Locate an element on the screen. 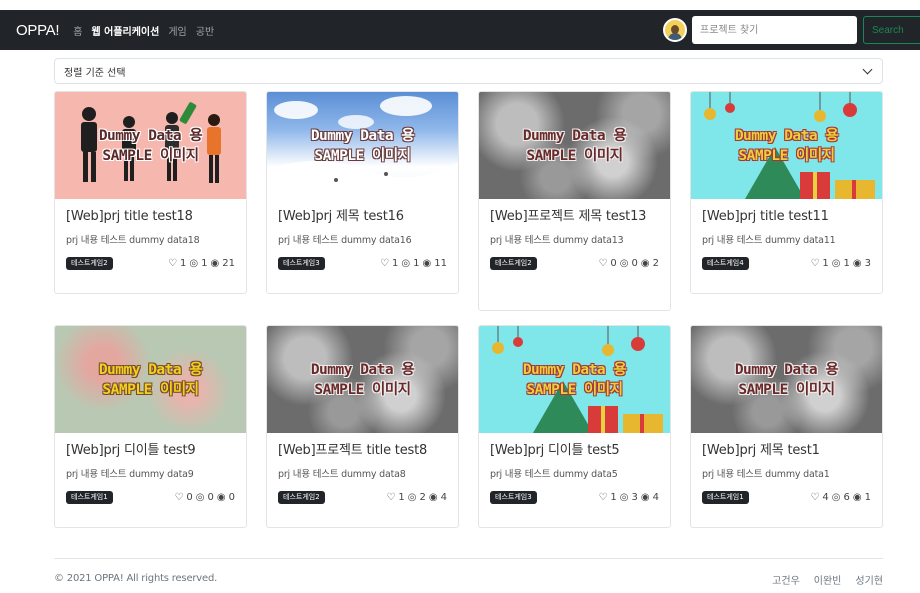 The image size is (920, 593). card-stats: ♡ 1 ◎ 1 ◉ 3 is located at coordinates (840, 263).